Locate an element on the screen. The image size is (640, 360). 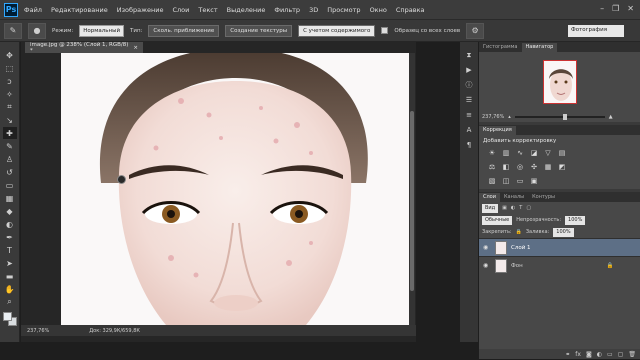
character-icon: A is located at coordinates (469, 130).